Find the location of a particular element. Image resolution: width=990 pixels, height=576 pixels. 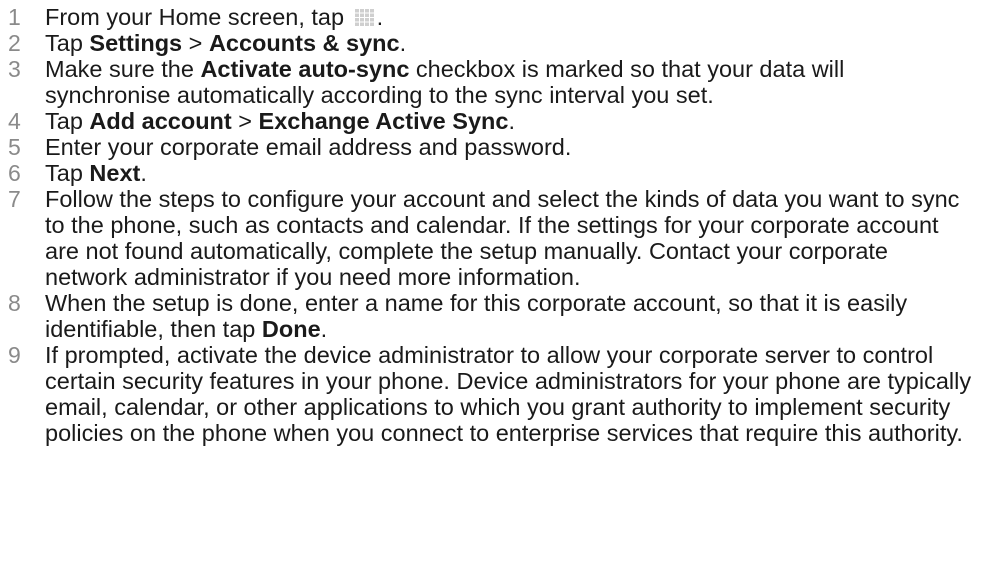

apps-grid-icon is located at coordinates (364, 16).